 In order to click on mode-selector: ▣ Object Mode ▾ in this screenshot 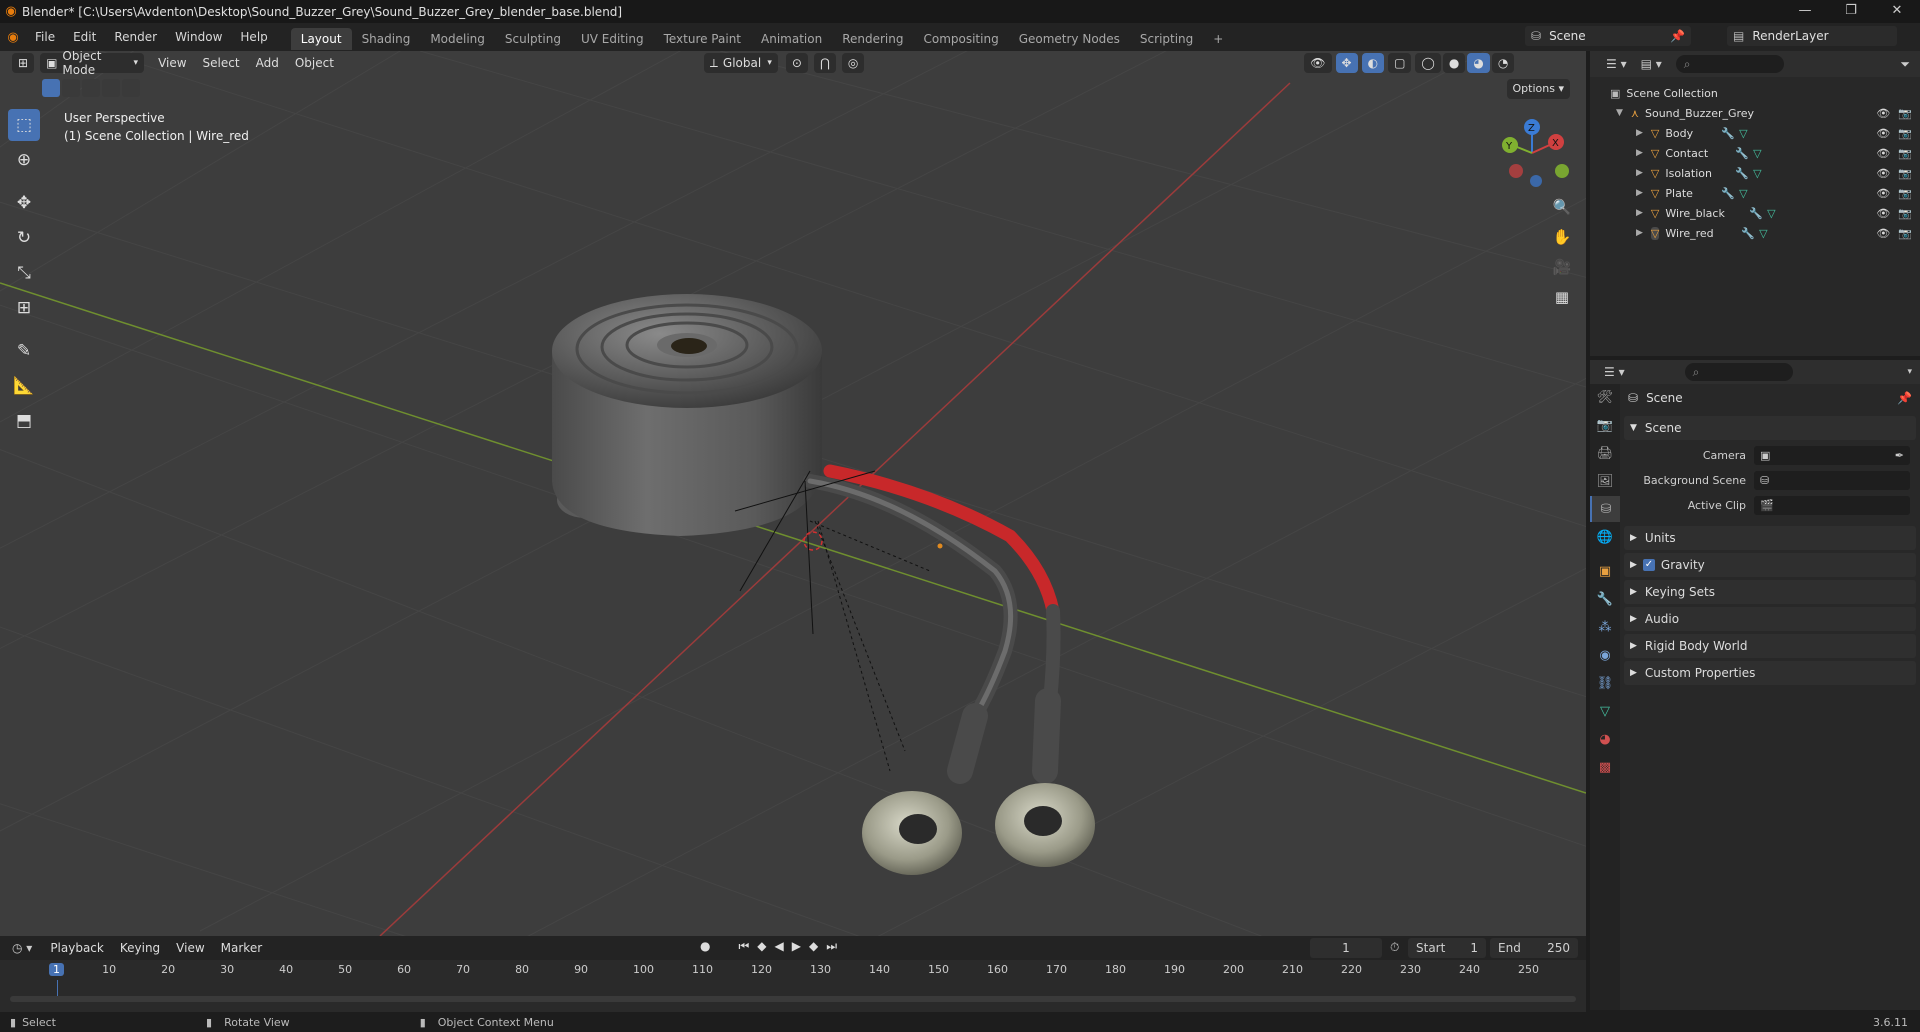, I will do `click(92, 64)`.